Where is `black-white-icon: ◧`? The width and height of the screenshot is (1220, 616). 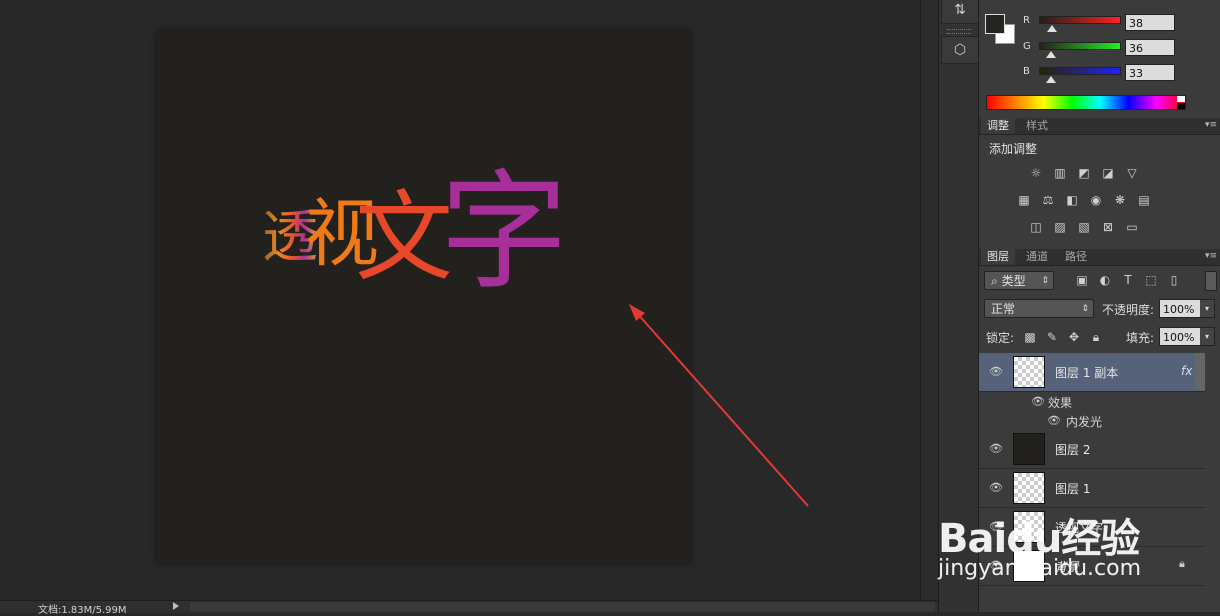 black-white-icon: ◧ is located at coordinates (1072, 200).